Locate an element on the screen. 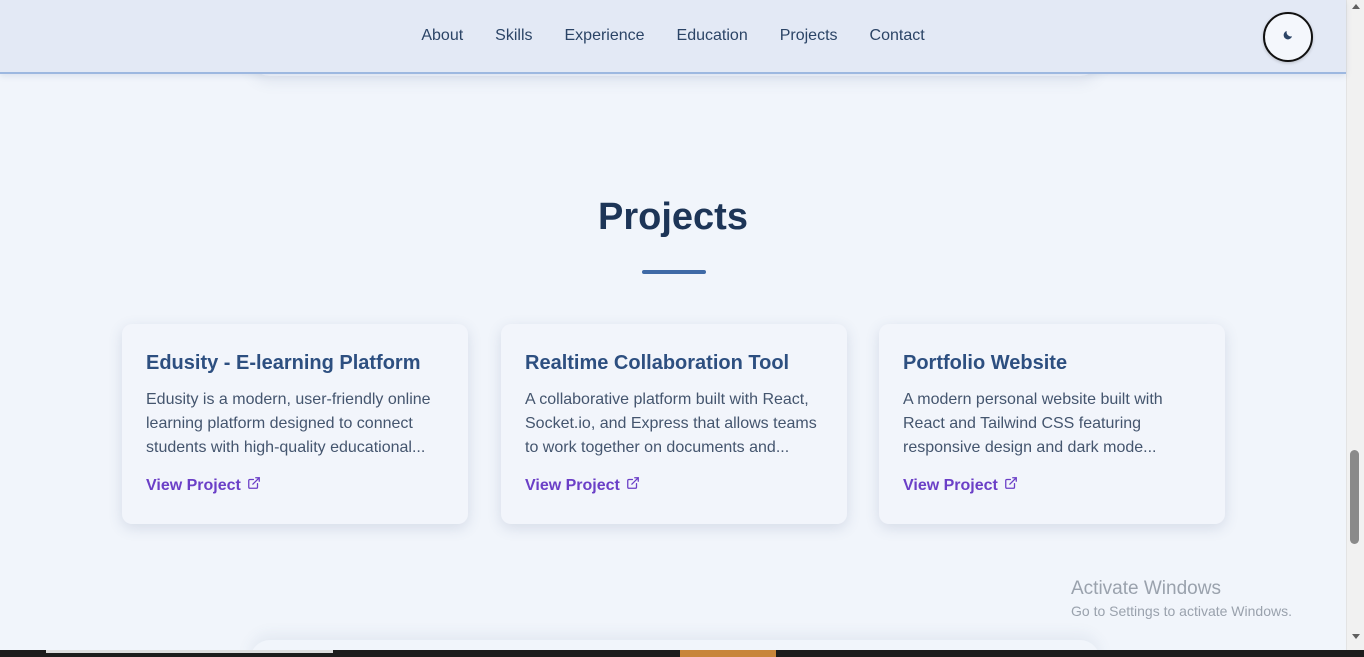 Image resolution: width=1364 pixels, height=657 pixels. heading-underline is located at coordinates (674, 272).